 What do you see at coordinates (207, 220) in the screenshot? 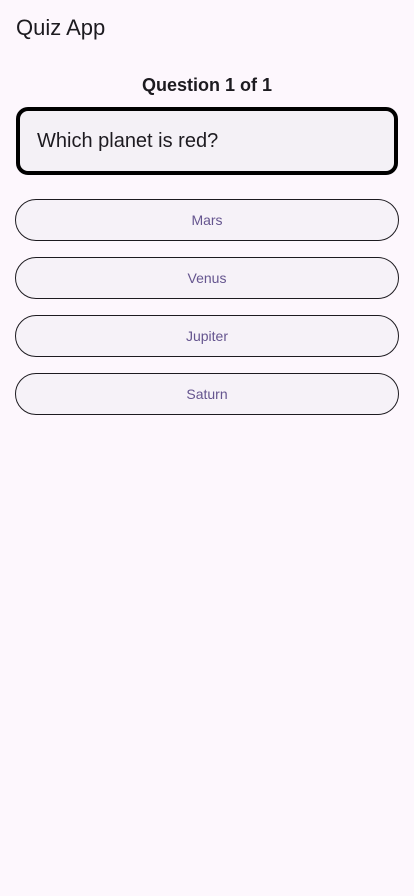
I see `answer-button-mars: Mars` at bounding box center [207, 220].